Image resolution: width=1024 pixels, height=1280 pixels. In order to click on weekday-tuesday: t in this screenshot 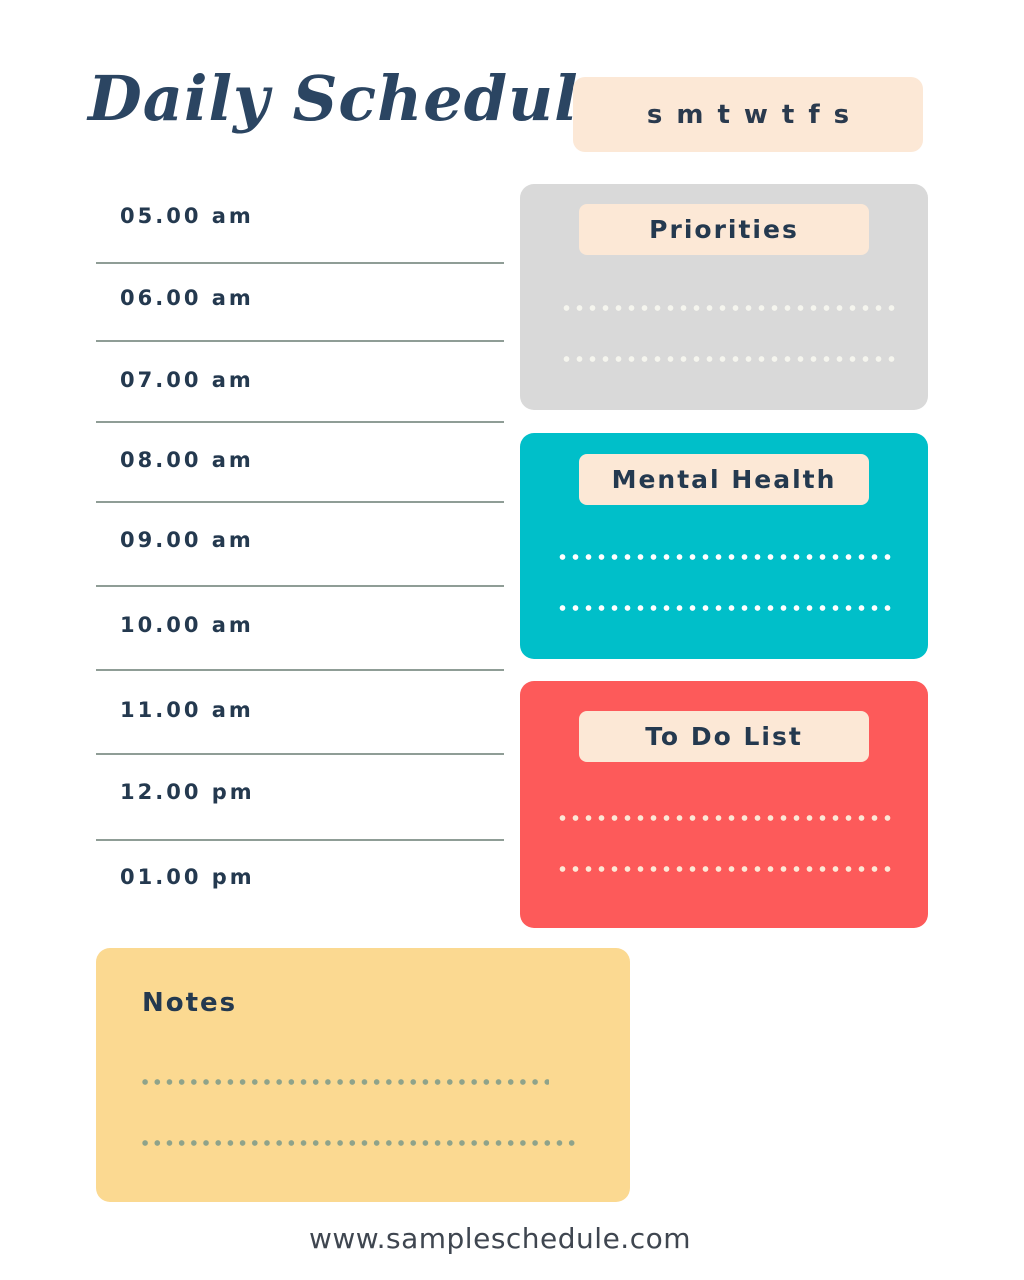, I will do `click(723, 115)`.